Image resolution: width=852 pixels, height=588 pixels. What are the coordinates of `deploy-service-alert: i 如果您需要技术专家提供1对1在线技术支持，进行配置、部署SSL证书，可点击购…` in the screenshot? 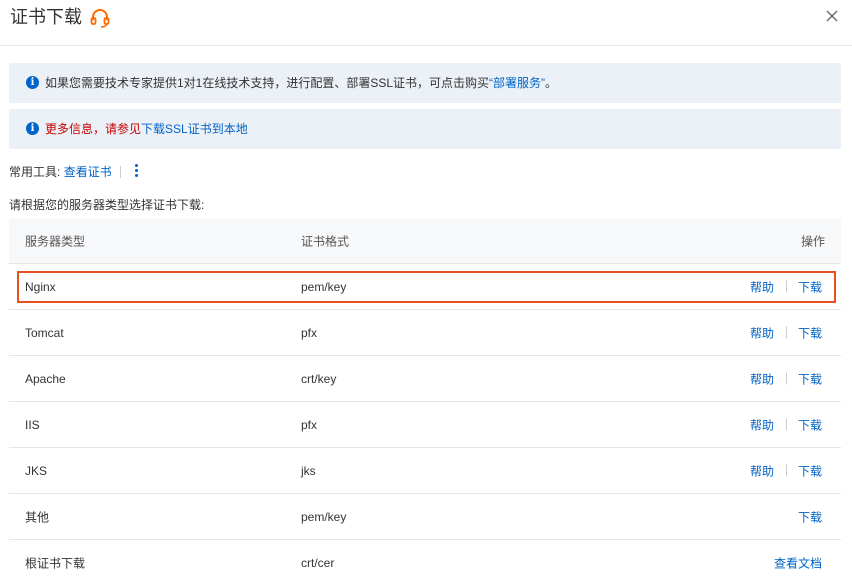 It's located at (425, 83).